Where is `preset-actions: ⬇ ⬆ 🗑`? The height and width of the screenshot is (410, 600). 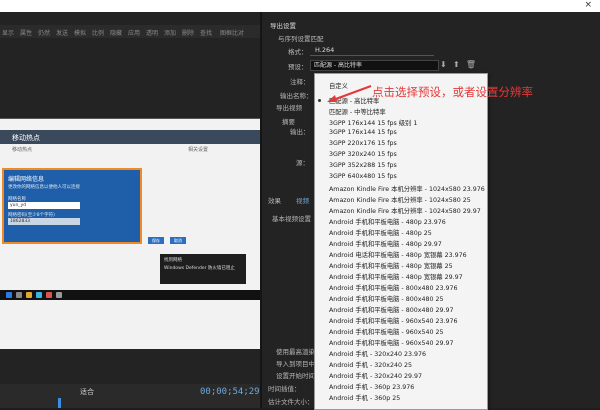 preset-actions: ⬇ ⬆ 🗑 is located at coordinates (458, 64).